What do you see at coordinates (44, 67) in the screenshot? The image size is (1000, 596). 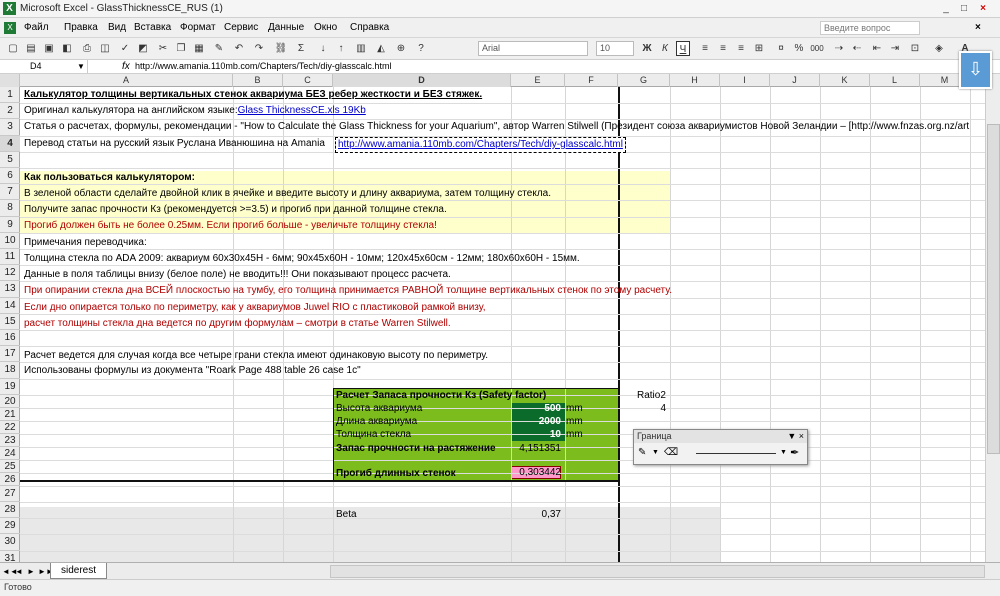 I see `name-box: D4` at bounding box center [44, 67].